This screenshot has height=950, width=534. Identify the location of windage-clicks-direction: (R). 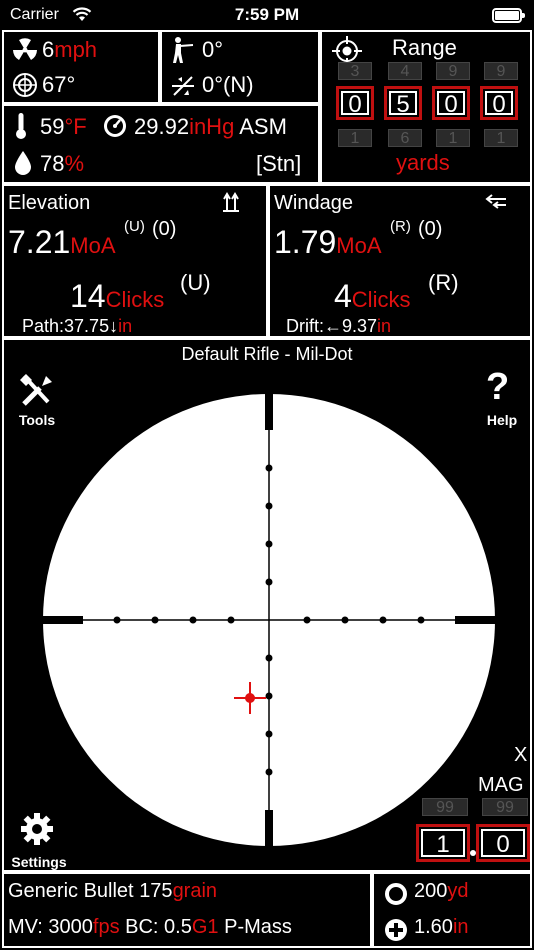
(443, 282).